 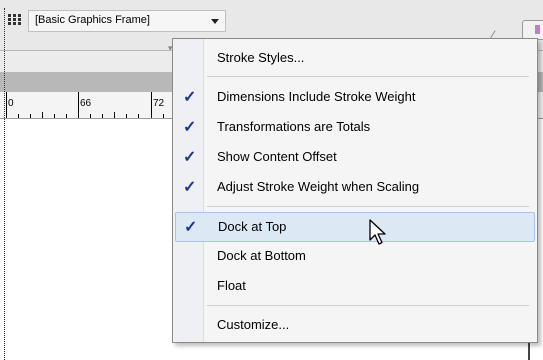 I want to click on fill-swatch-button, so click(x=532, y=30).